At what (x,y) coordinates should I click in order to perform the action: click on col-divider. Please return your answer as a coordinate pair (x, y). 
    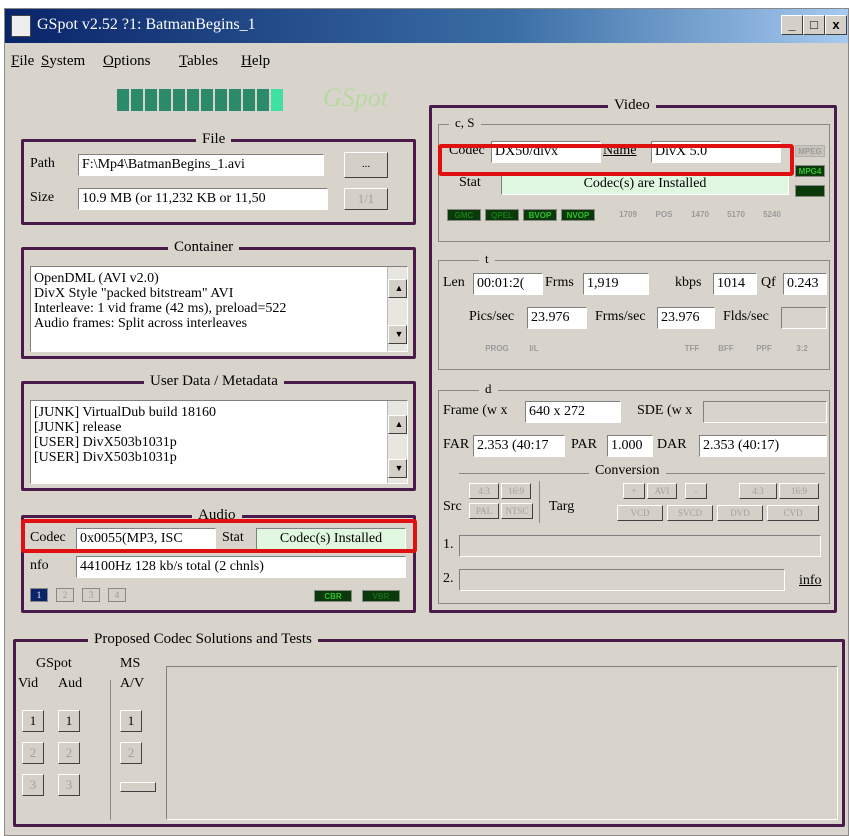
    Looking at the image, I should click on (110, 750).